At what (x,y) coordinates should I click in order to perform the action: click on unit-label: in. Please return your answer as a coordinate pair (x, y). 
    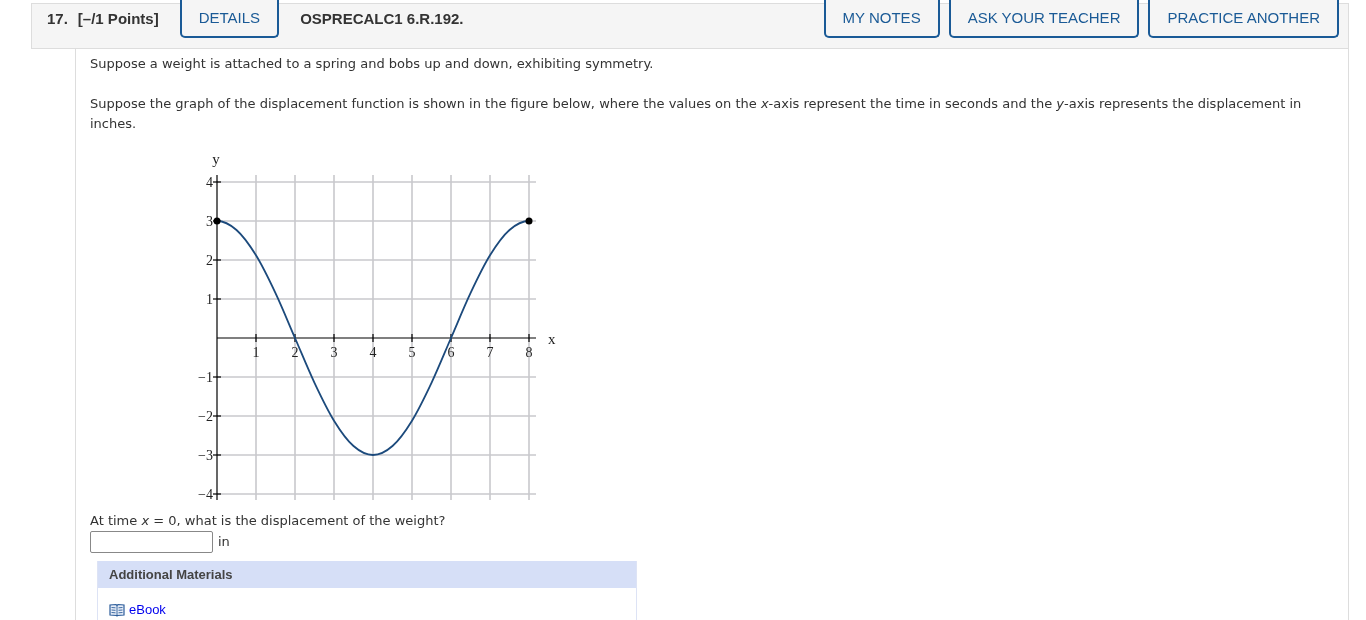
    Looking at the image, I should click on (224, 542).